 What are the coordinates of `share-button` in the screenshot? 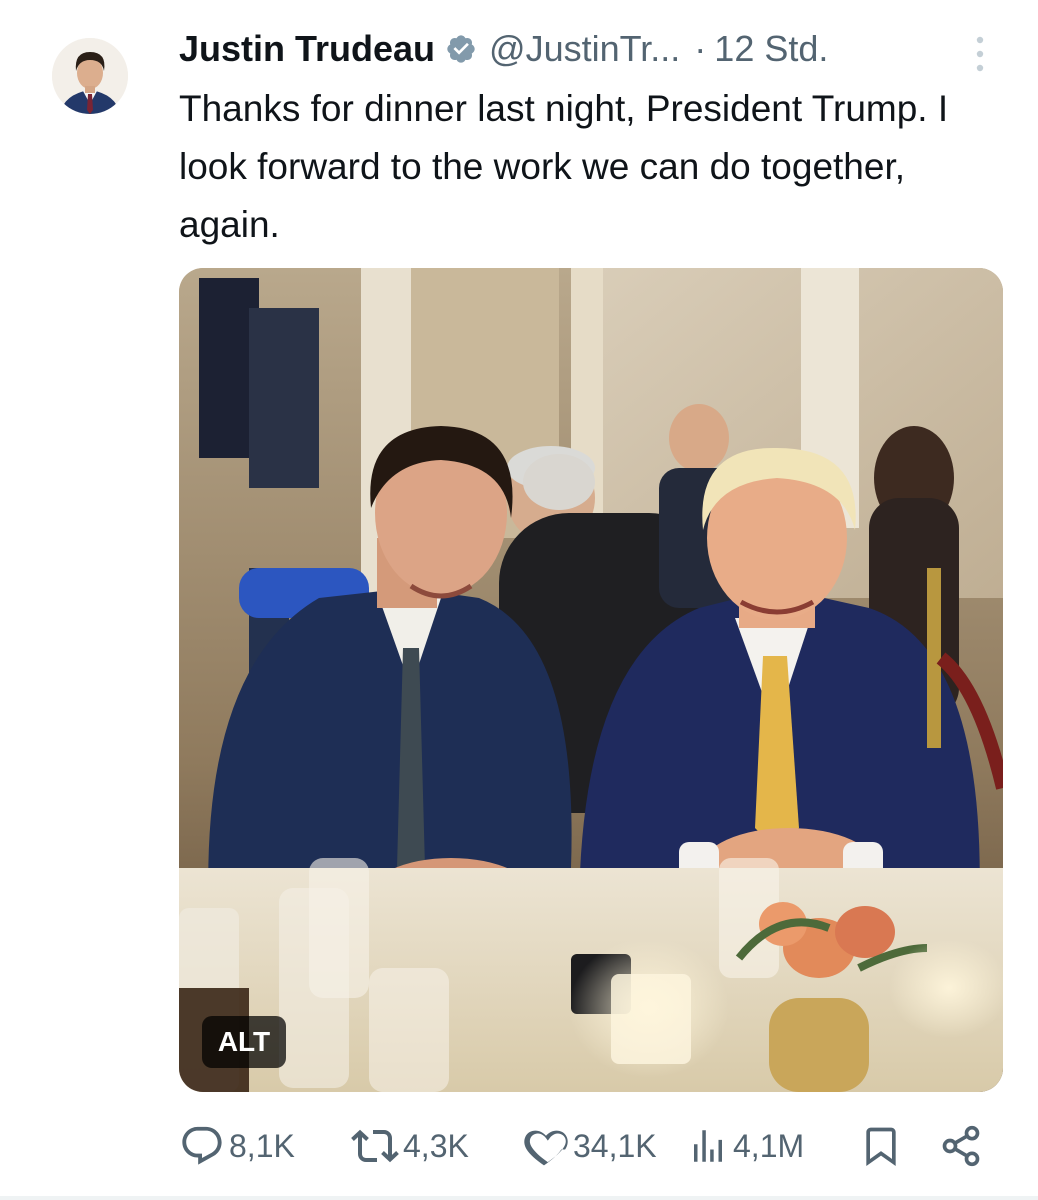 It's located at (961, 1146).